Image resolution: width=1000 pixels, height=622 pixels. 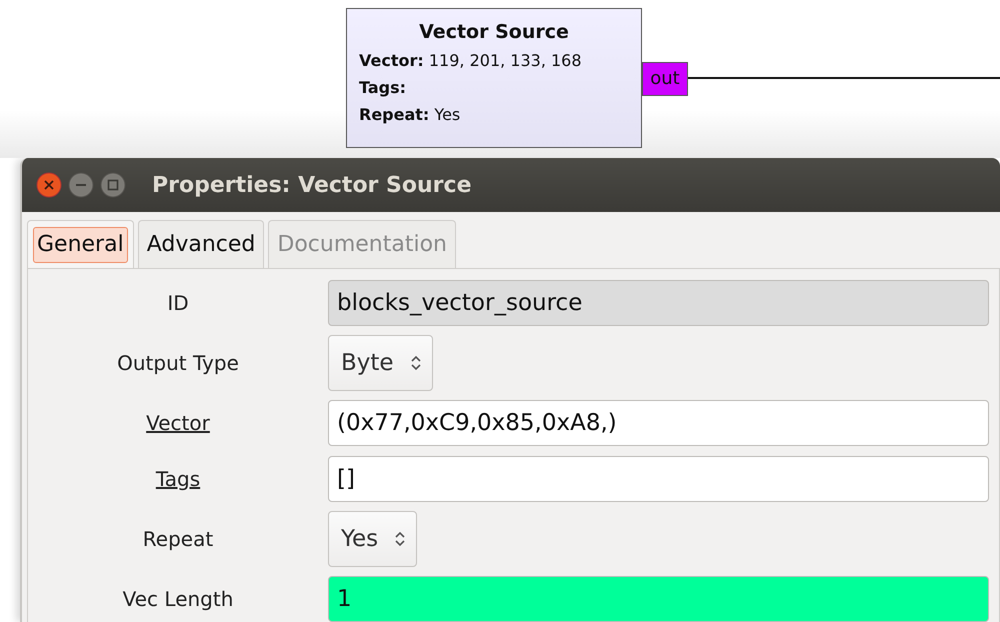 I want to click on field-label: Vec Length, so click(x=178, y=599).